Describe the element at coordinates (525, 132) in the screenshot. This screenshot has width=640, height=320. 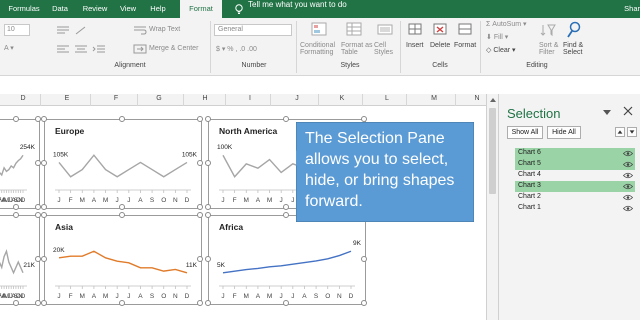
I see `show-all-button: Show All` at that location.